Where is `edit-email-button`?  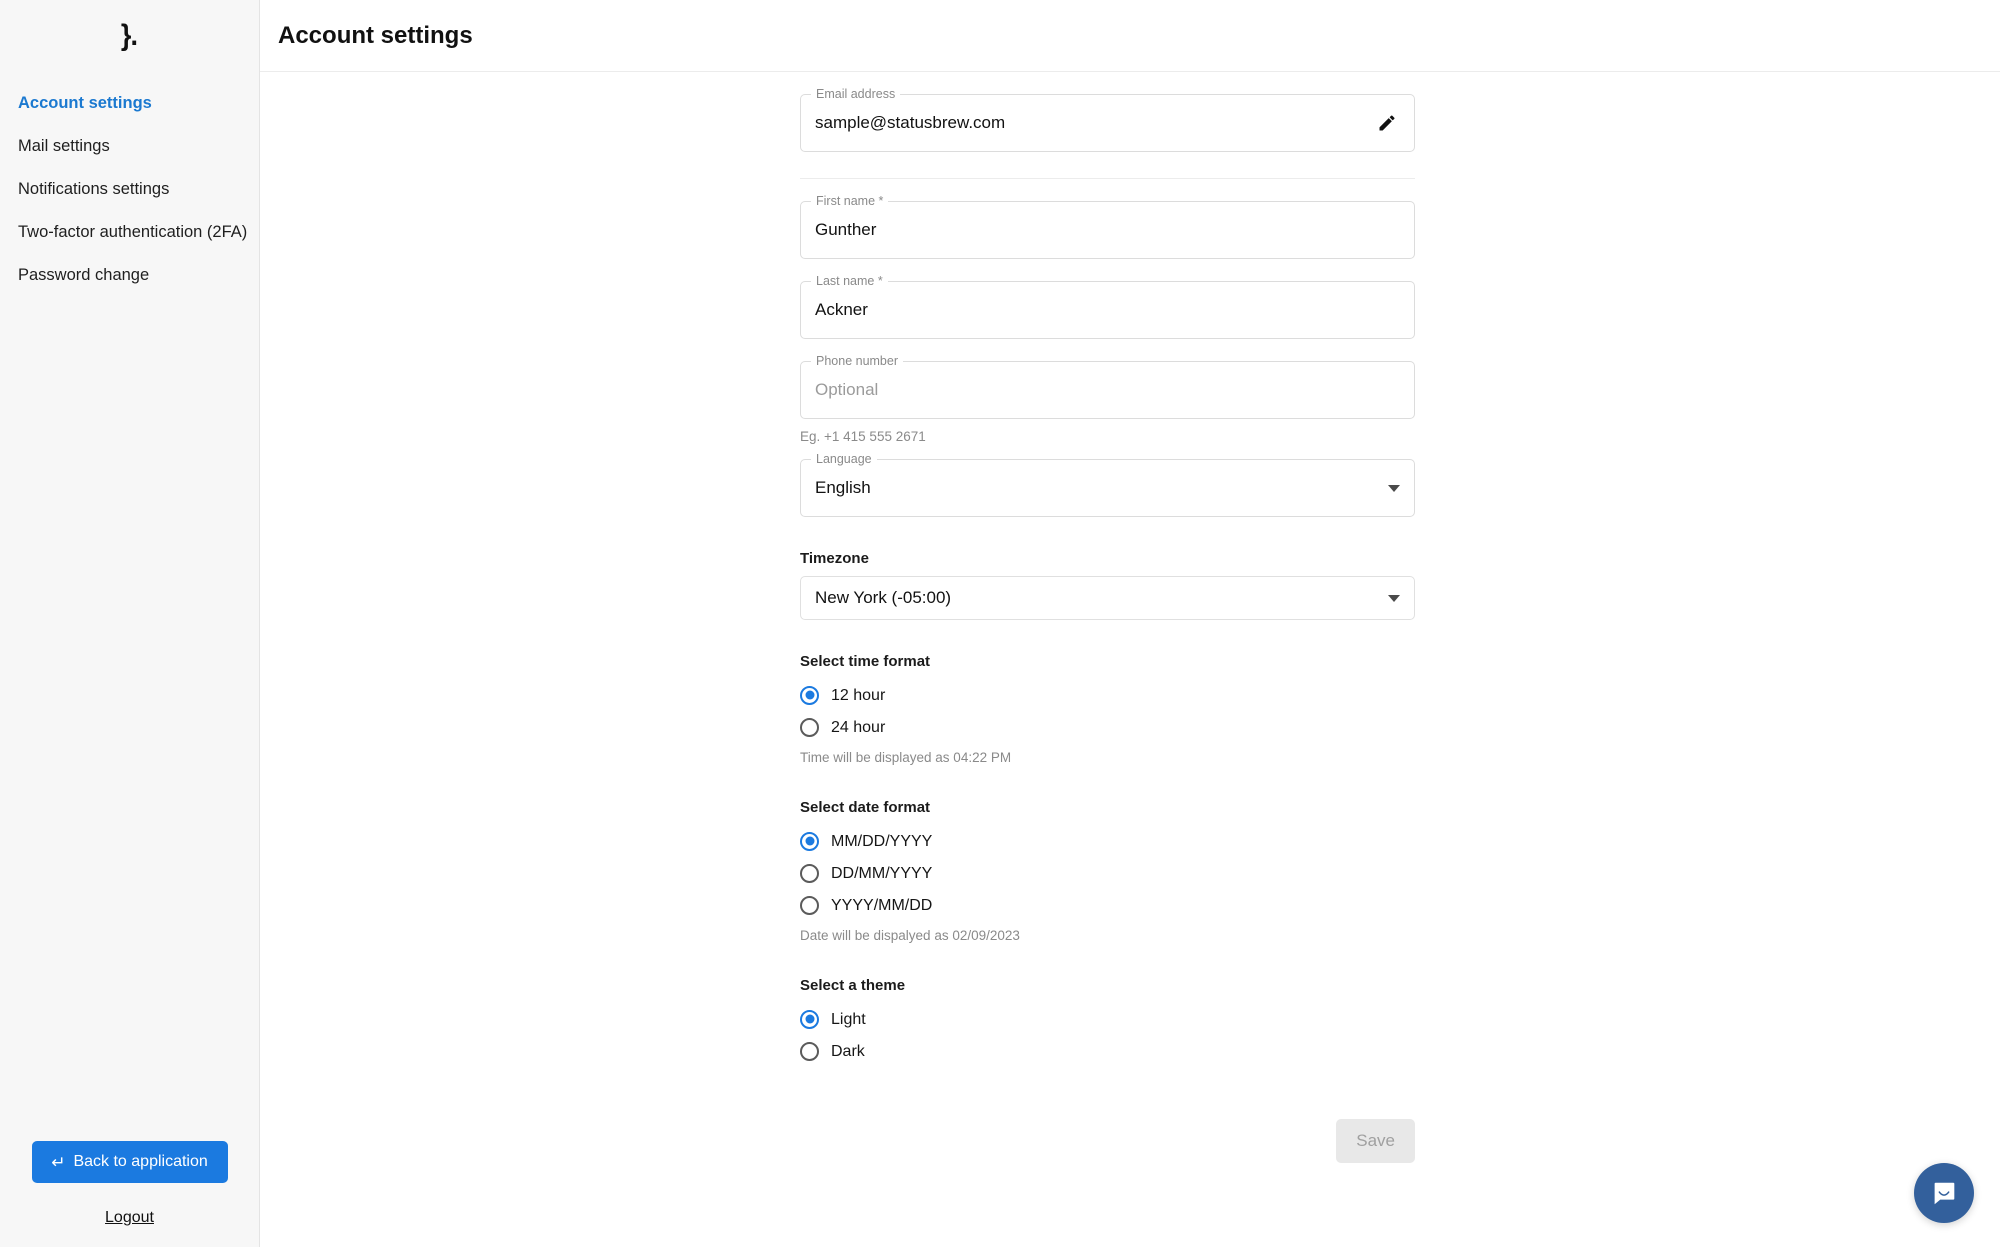 edit-email-button is located at coordinates (1387, 123).